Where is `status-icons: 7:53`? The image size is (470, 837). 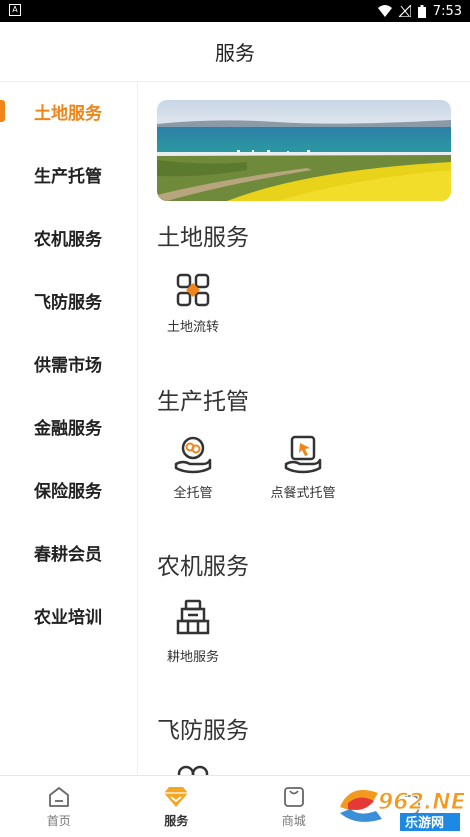
status-icons: 7:53 is located at coordinates (419, 11).